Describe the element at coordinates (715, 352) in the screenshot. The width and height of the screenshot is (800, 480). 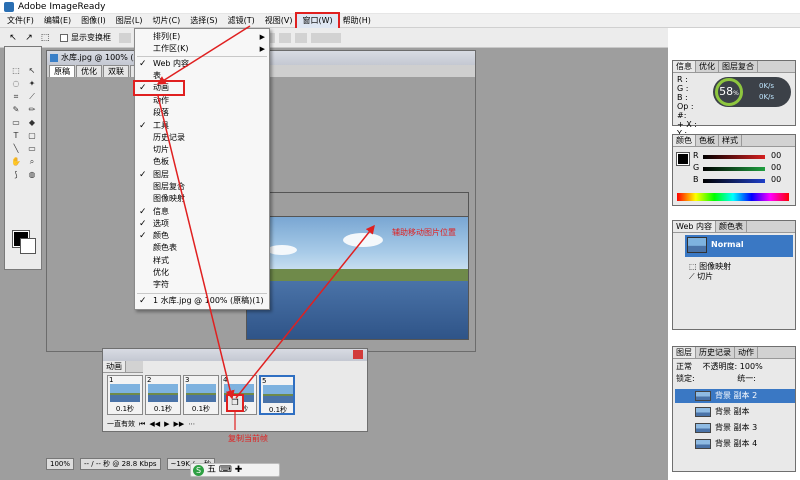
I see `tab-history: 历史记录` at that location.